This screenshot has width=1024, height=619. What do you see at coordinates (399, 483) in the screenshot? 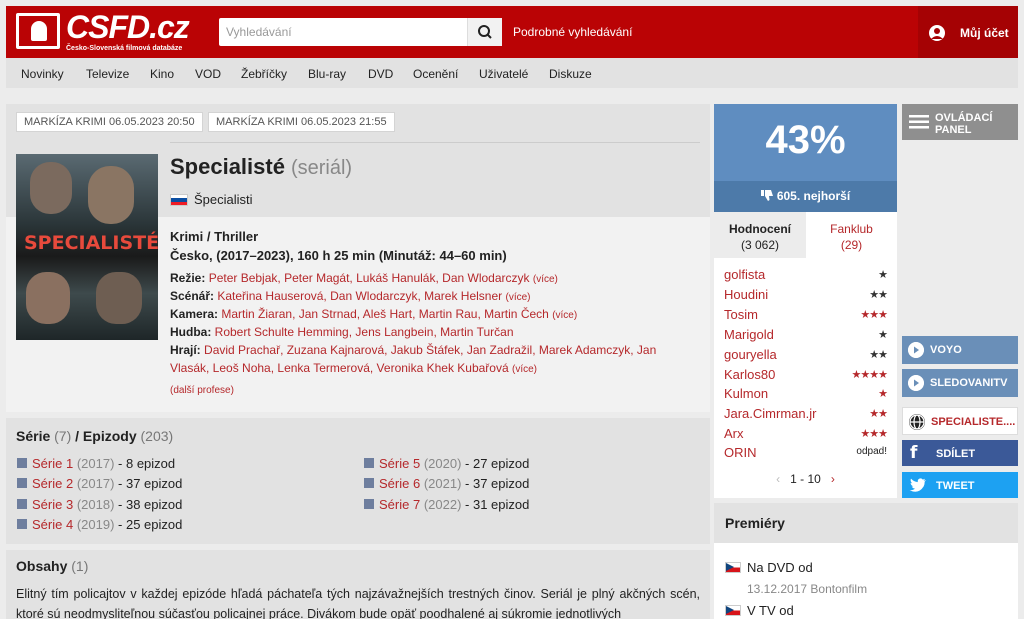
I see `series-link: Série 6` at bounding box center [399, 483].